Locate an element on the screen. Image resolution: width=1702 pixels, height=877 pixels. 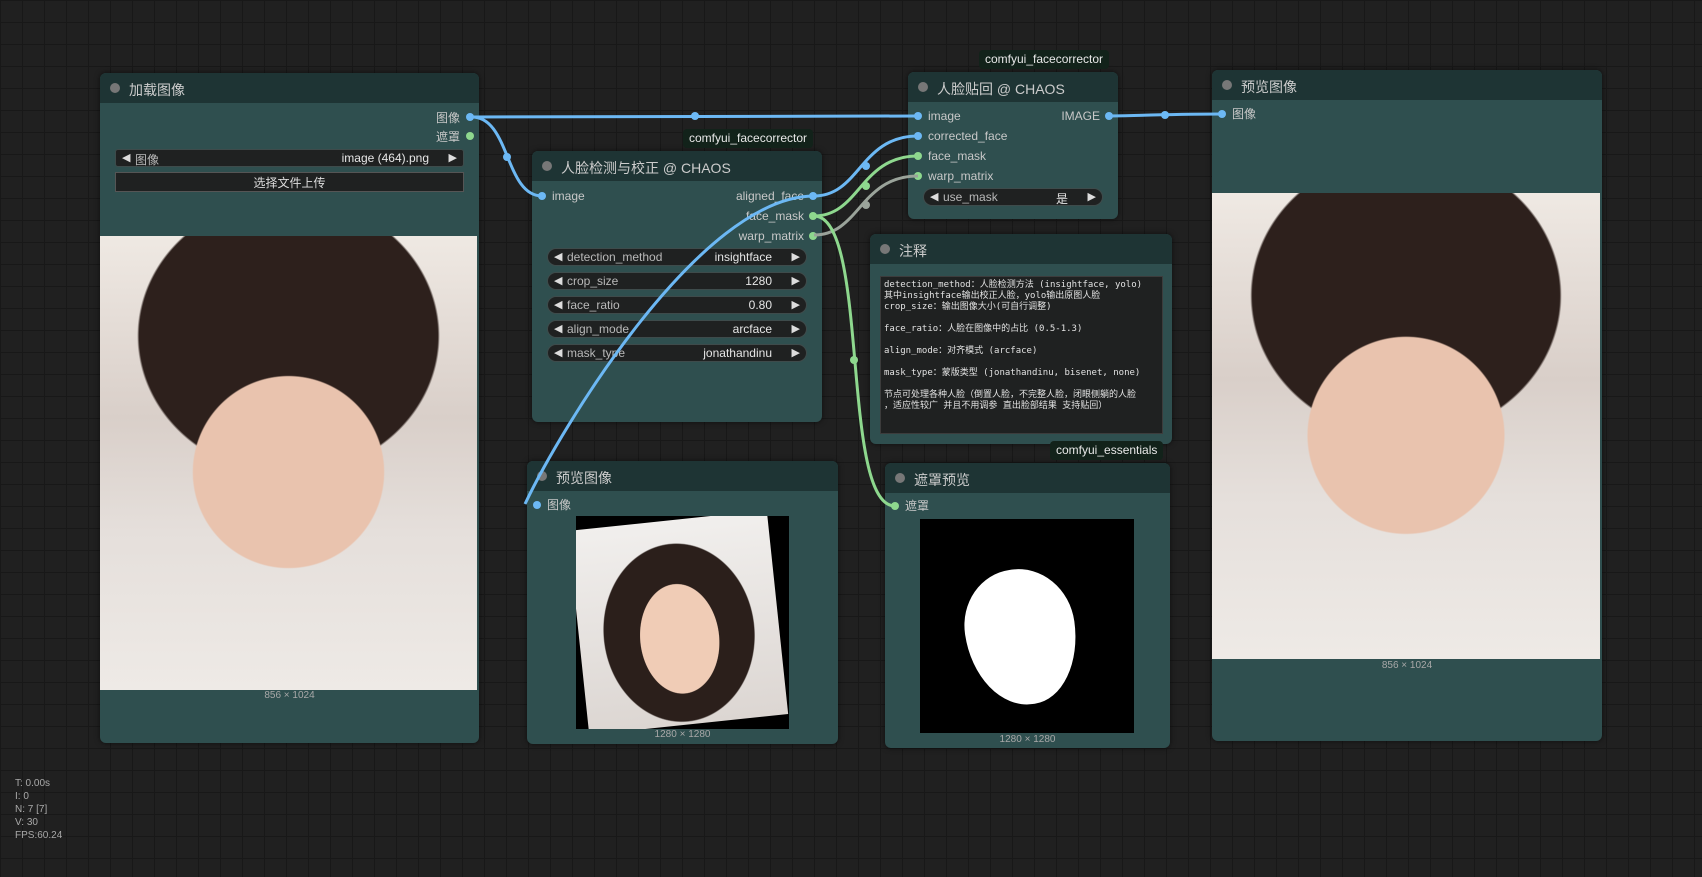
widget-value: jonathandinu is located at coordinates (737, 353).